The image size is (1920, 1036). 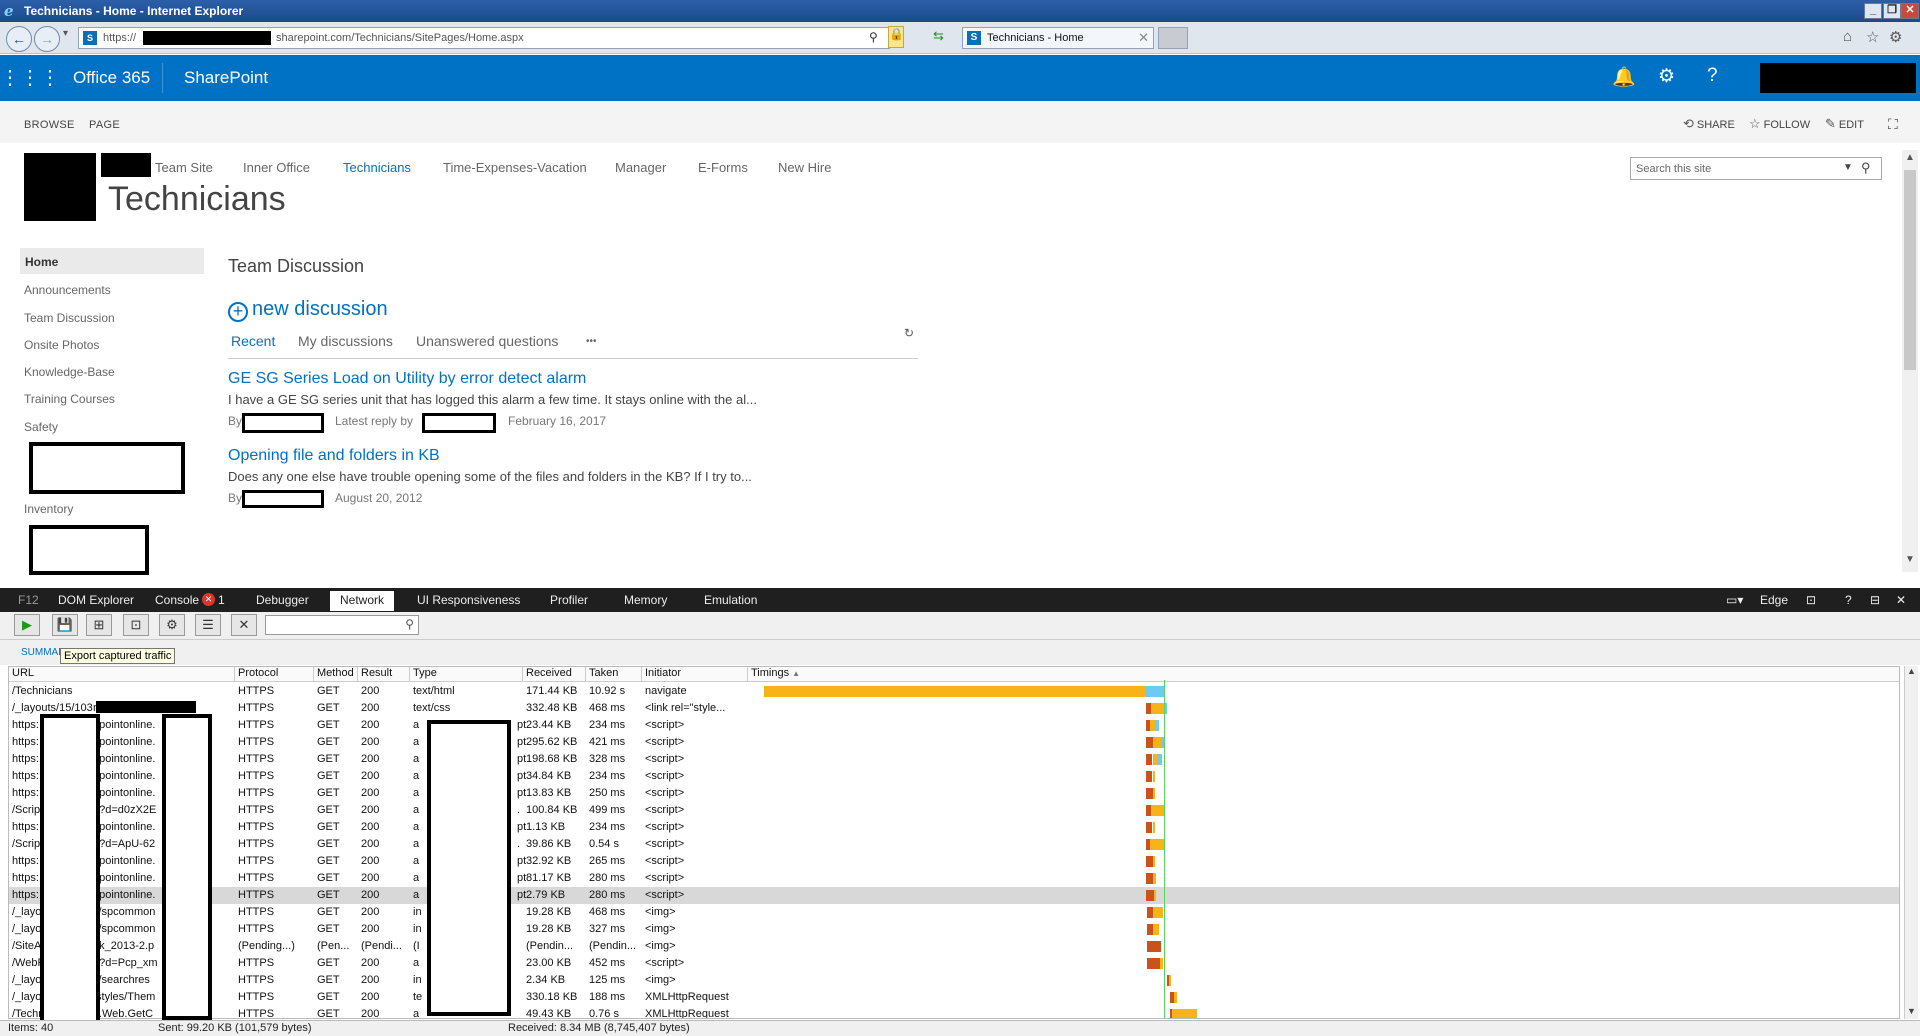 What do you see at coordinates (1872, 37) in the screenshot?
I see `favorites-star-icon: ☆` at bounding box center [1872, 37].